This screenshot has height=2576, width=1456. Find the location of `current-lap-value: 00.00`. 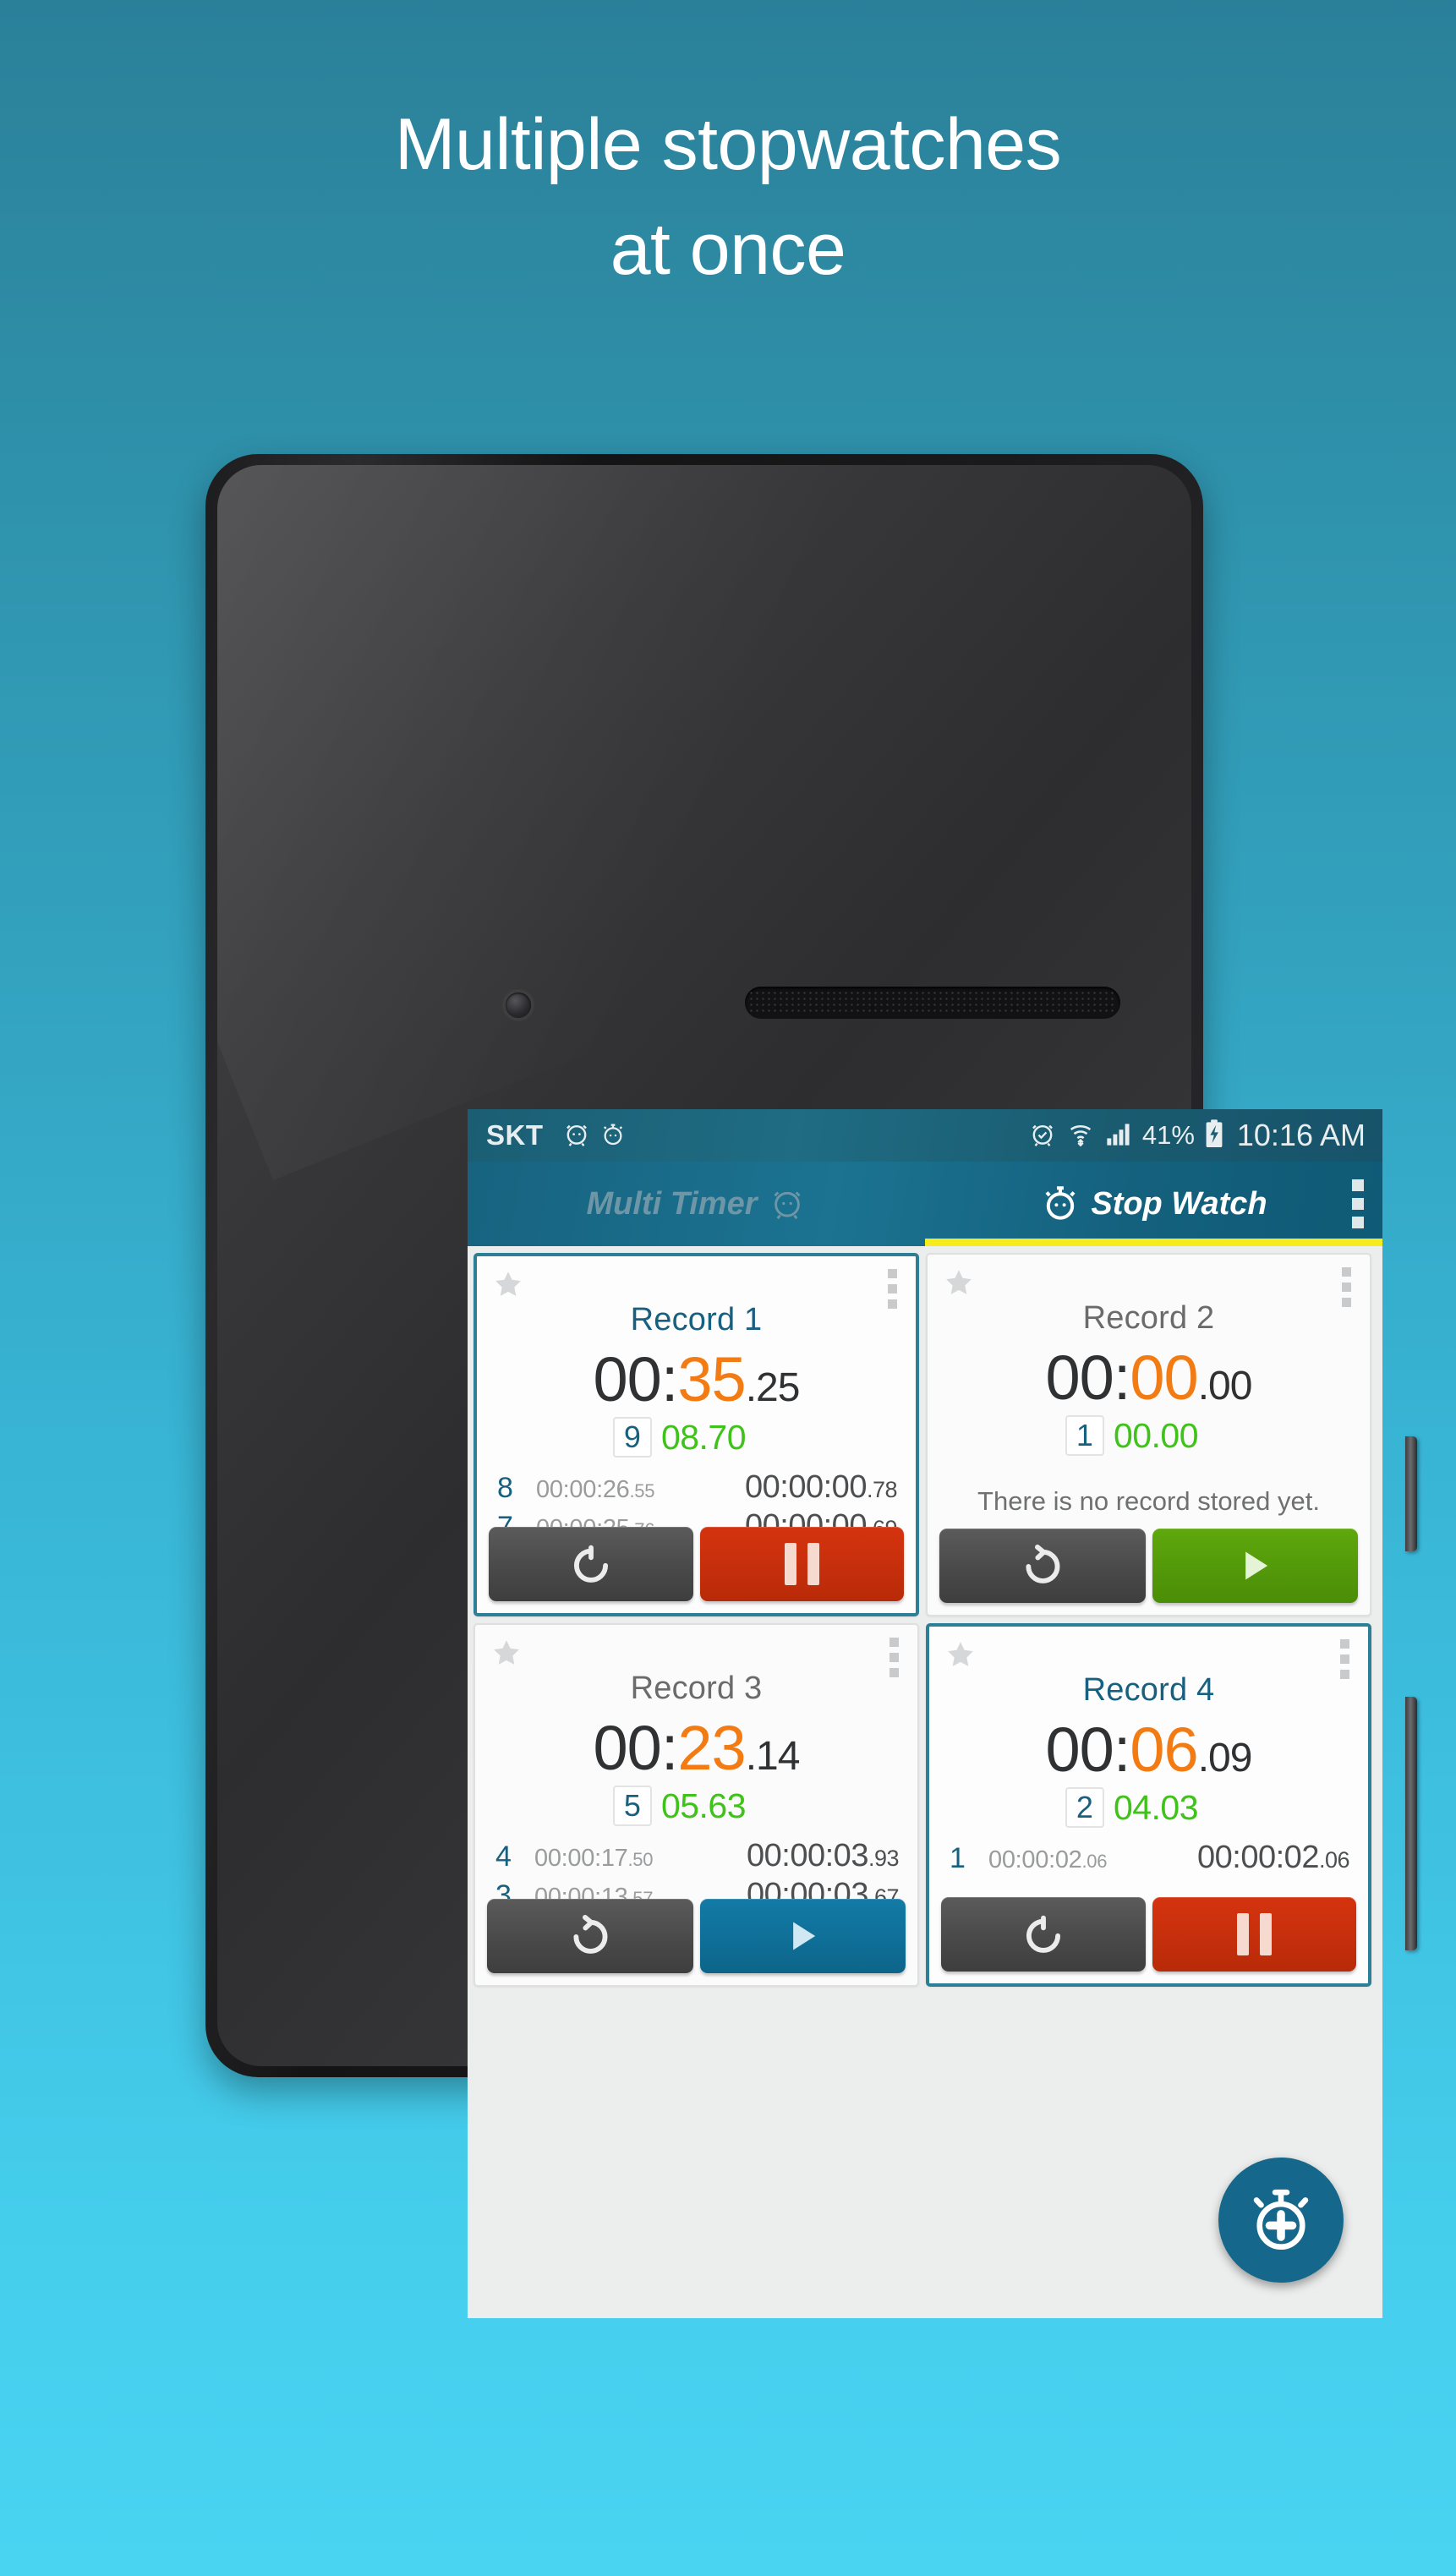

current-lap-value: 00.00 is located at coordinates (1156, 1435).